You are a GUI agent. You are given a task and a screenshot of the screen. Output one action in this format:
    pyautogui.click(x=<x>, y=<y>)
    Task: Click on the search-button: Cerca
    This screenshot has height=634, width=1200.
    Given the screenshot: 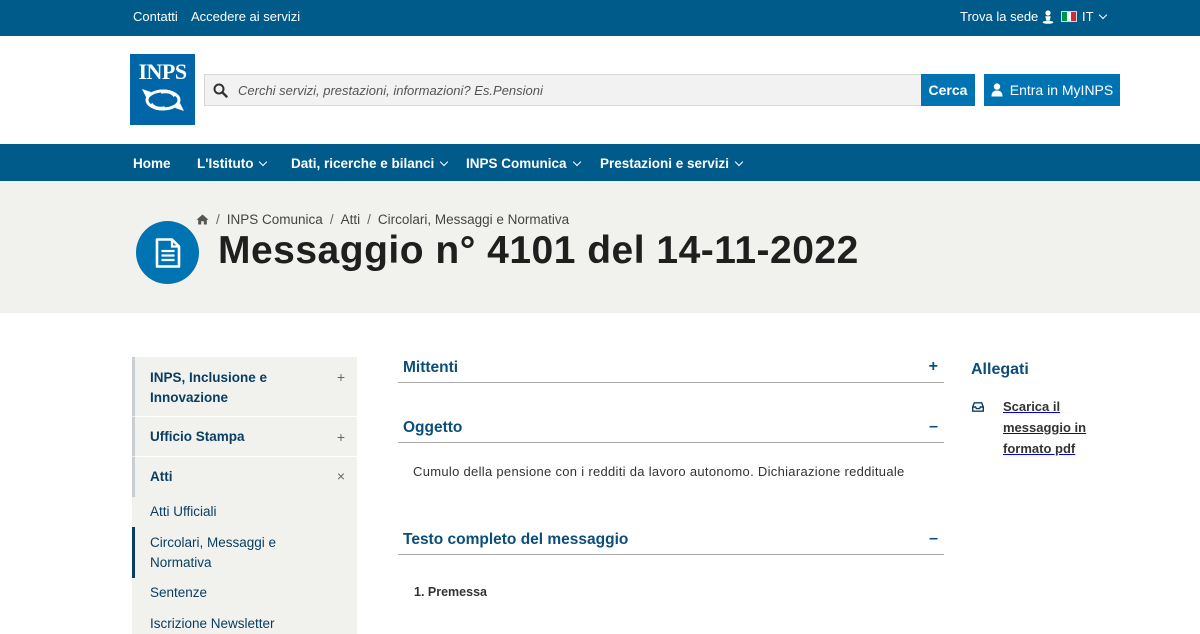 What is the action you would take?
    pyautogui.click(x=948, y=90)
    